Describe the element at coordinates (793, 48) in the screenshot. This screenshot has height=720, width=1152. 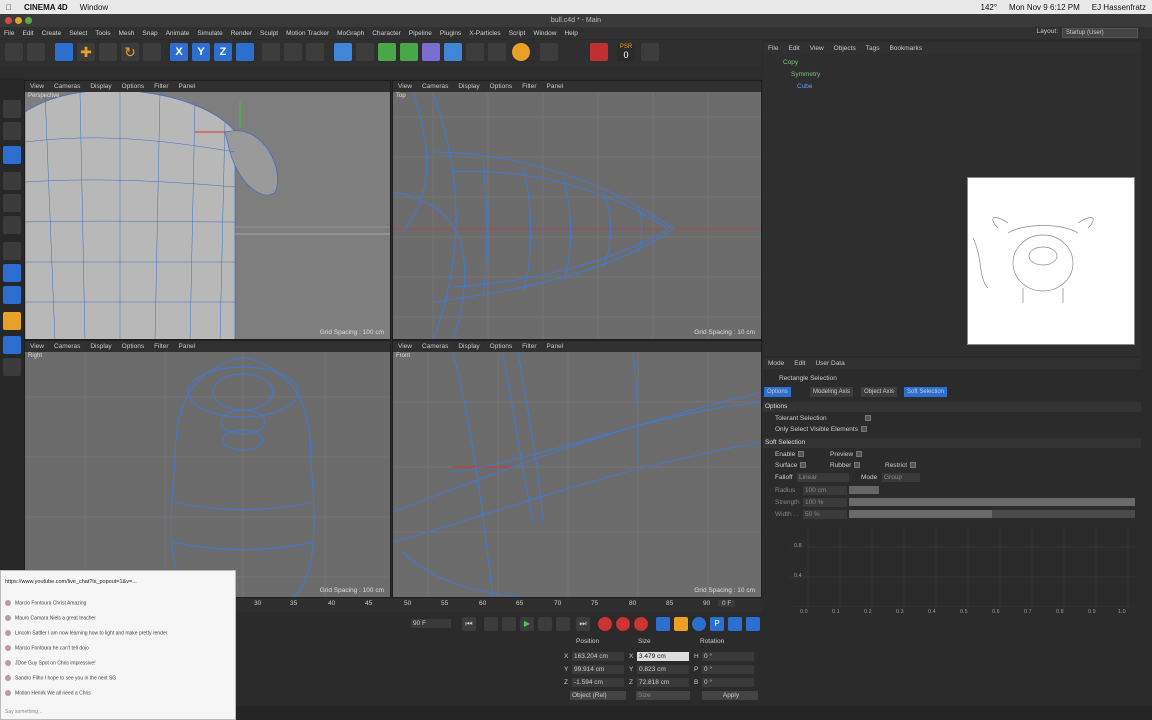
I see `obj-menu-edit: Edit` at that location.